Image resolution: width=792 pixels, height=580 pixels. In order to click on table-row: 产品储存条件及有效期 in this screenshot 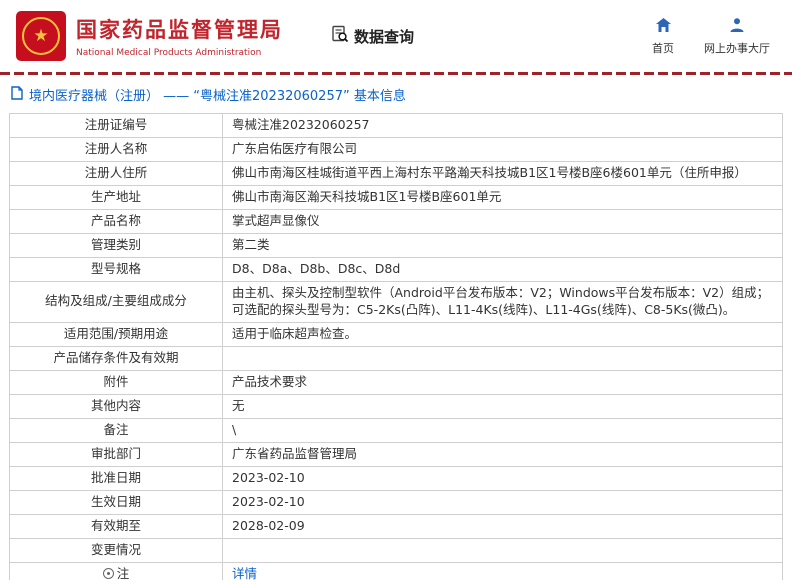, I will do `click(396, 358)`.